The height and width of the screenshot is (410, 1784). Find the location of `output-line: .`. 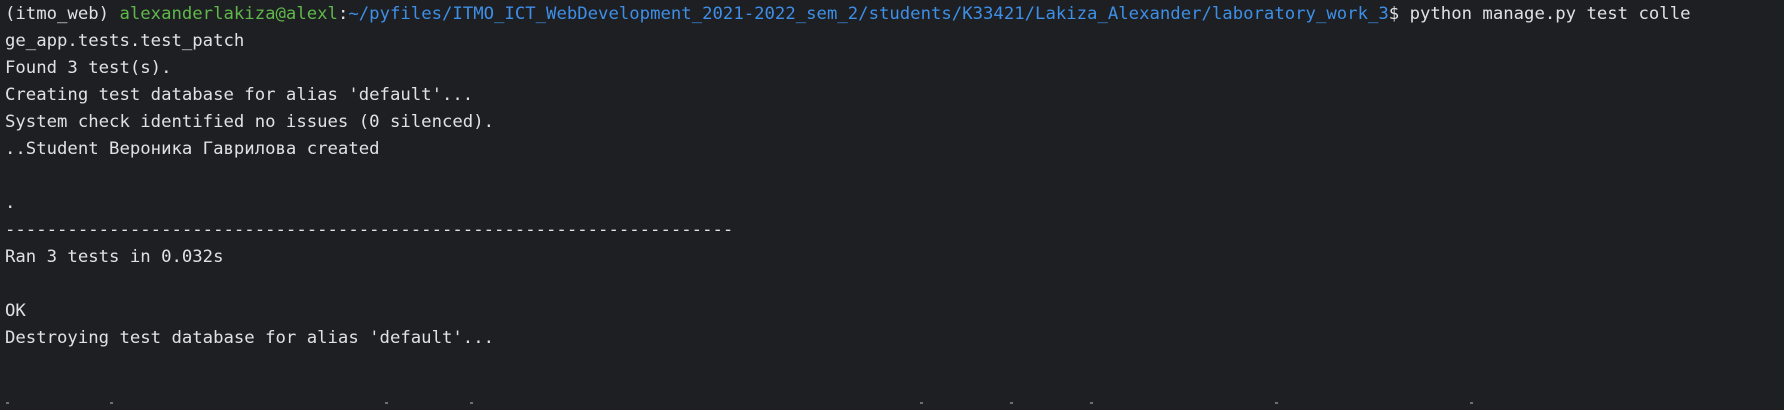

output-line: . is located at coordinates (10, 203).